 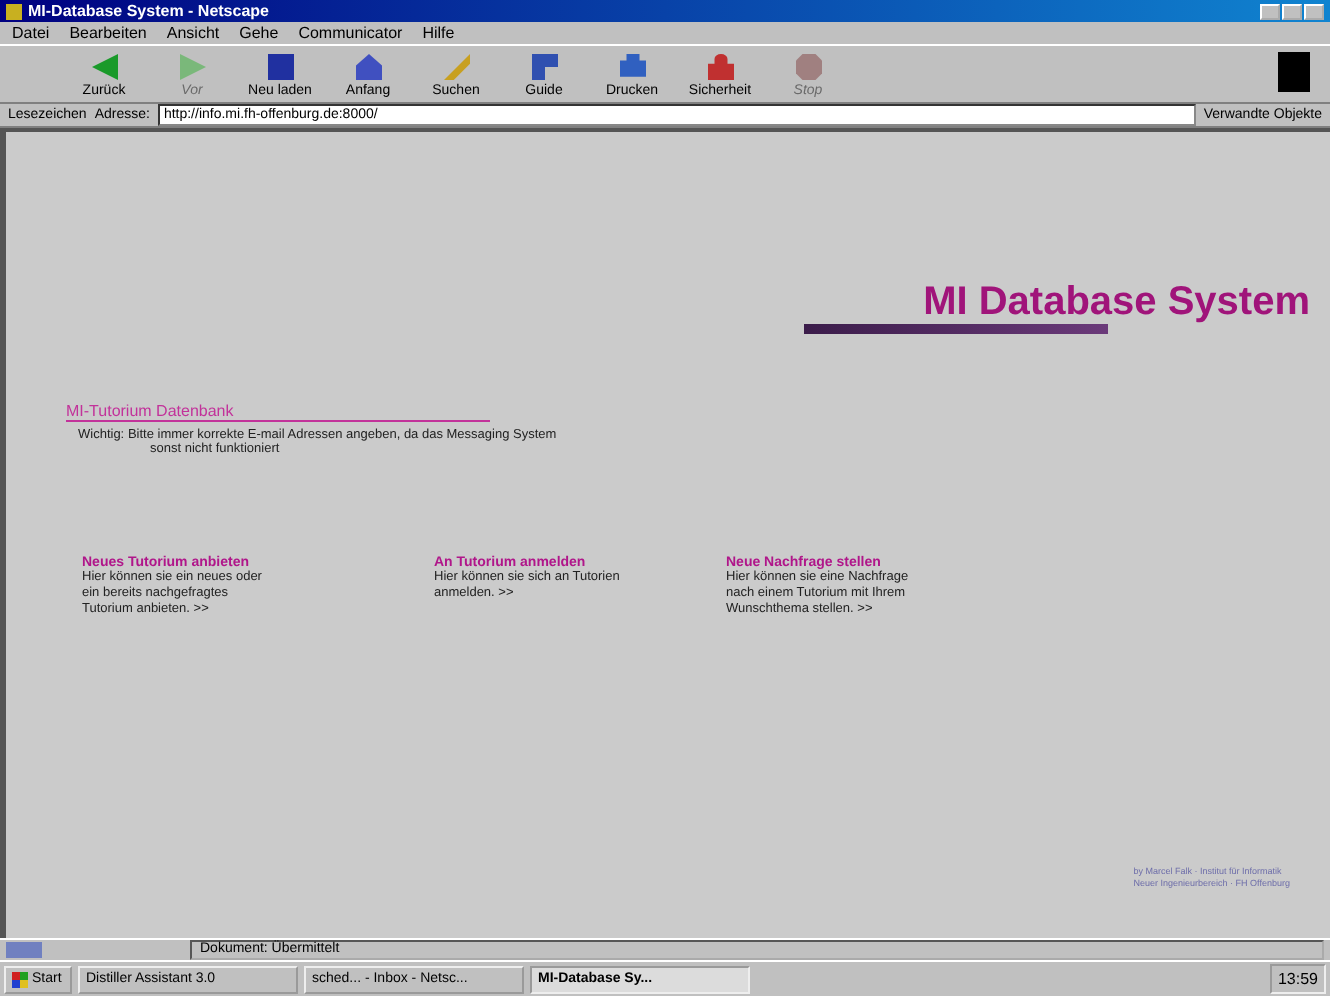 What do you see at coordinates (14, 11) in the screenshot?
I see `app-icon` at bounding box center [14, 11].